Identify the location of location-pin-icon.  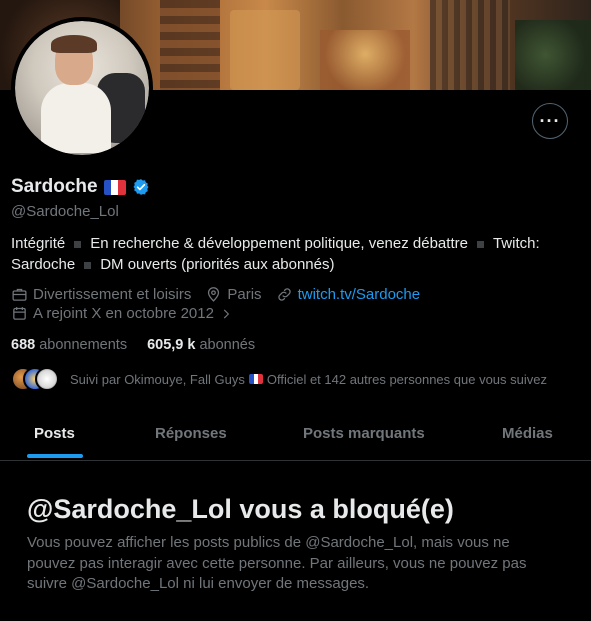
(214, 294).